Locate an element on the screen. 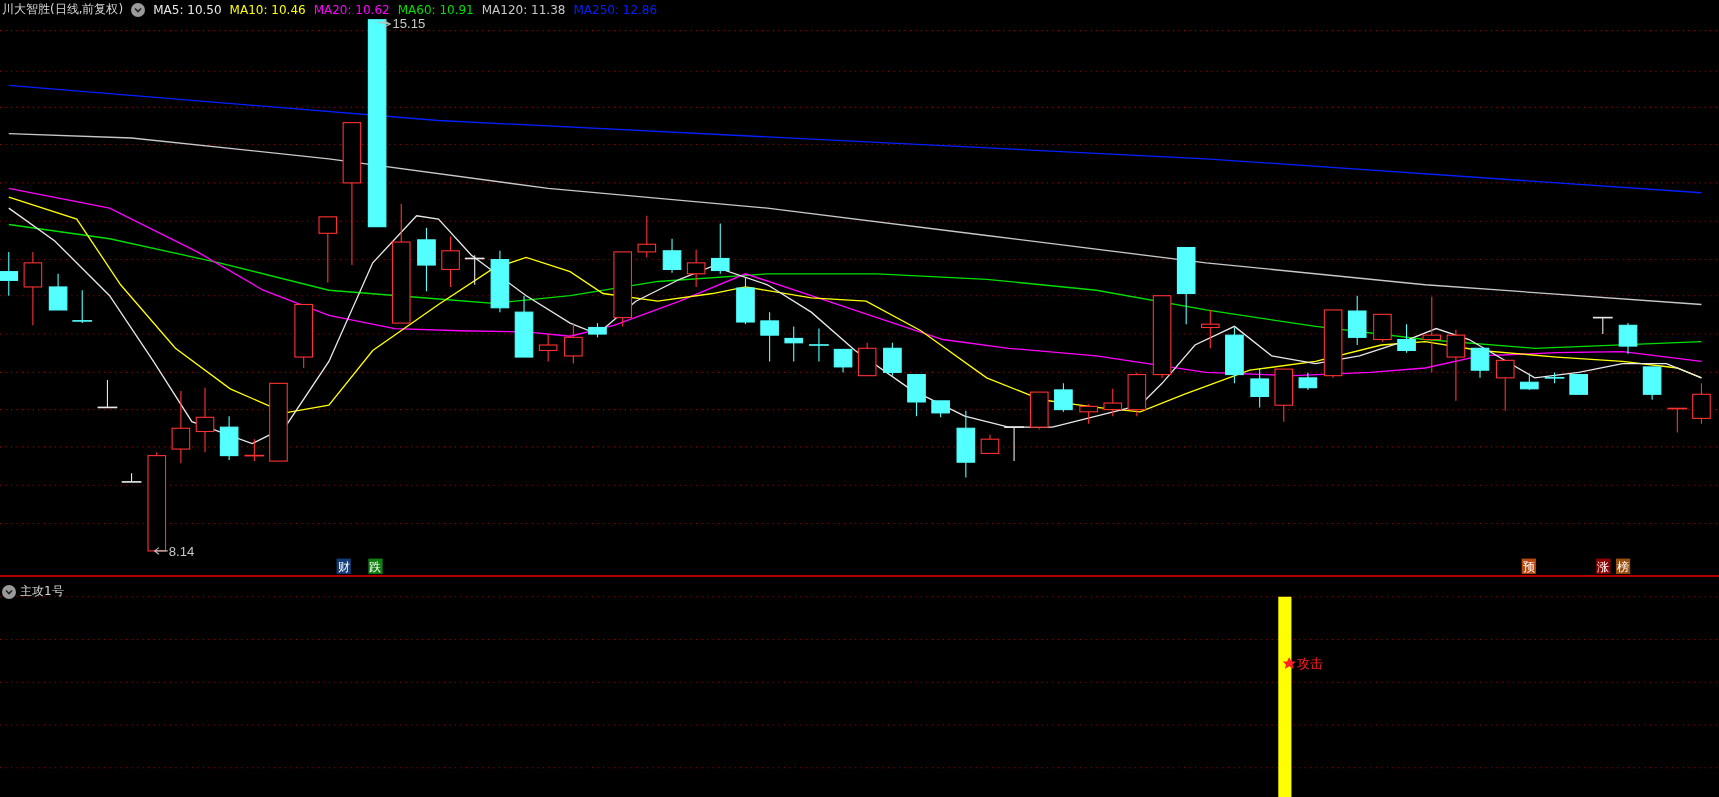 The height and width of the screenshot is (797, 1719). moving-average-value: MA10: 10.46 is located at coordinates (267, 9).